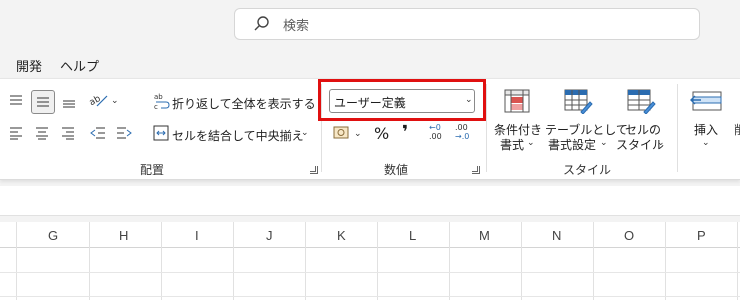 The image size is (740, 300). I want to click on styles-group-label: スタイル, so click(587, 170).